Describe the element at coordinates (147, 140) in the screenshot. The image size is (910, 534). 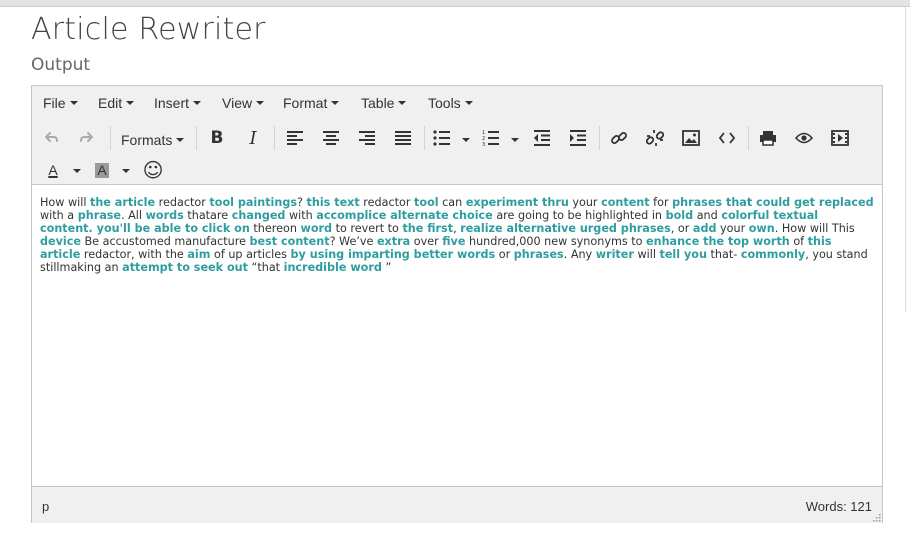
I see `formats-label: Formats` at that location.